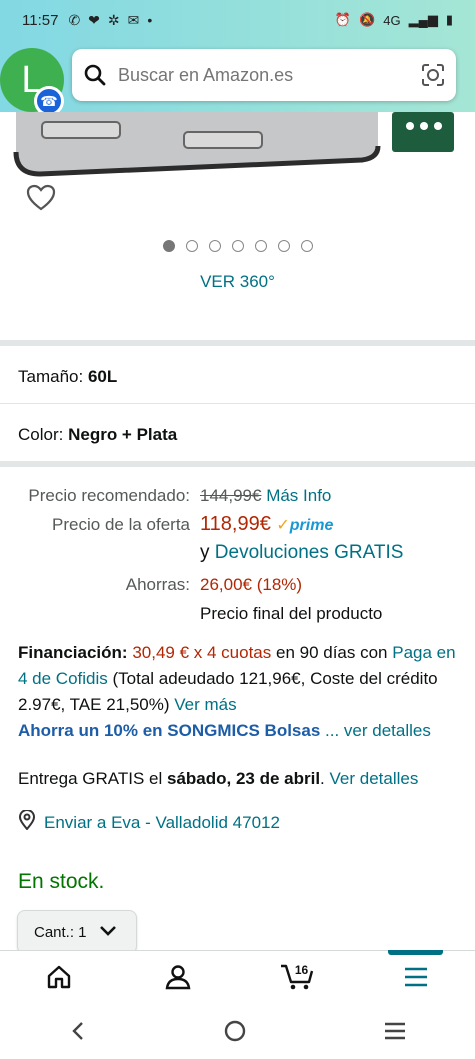 The image size is (475, 1059). I want to click on ver-mas-link: Ver más, so click(205, 704).